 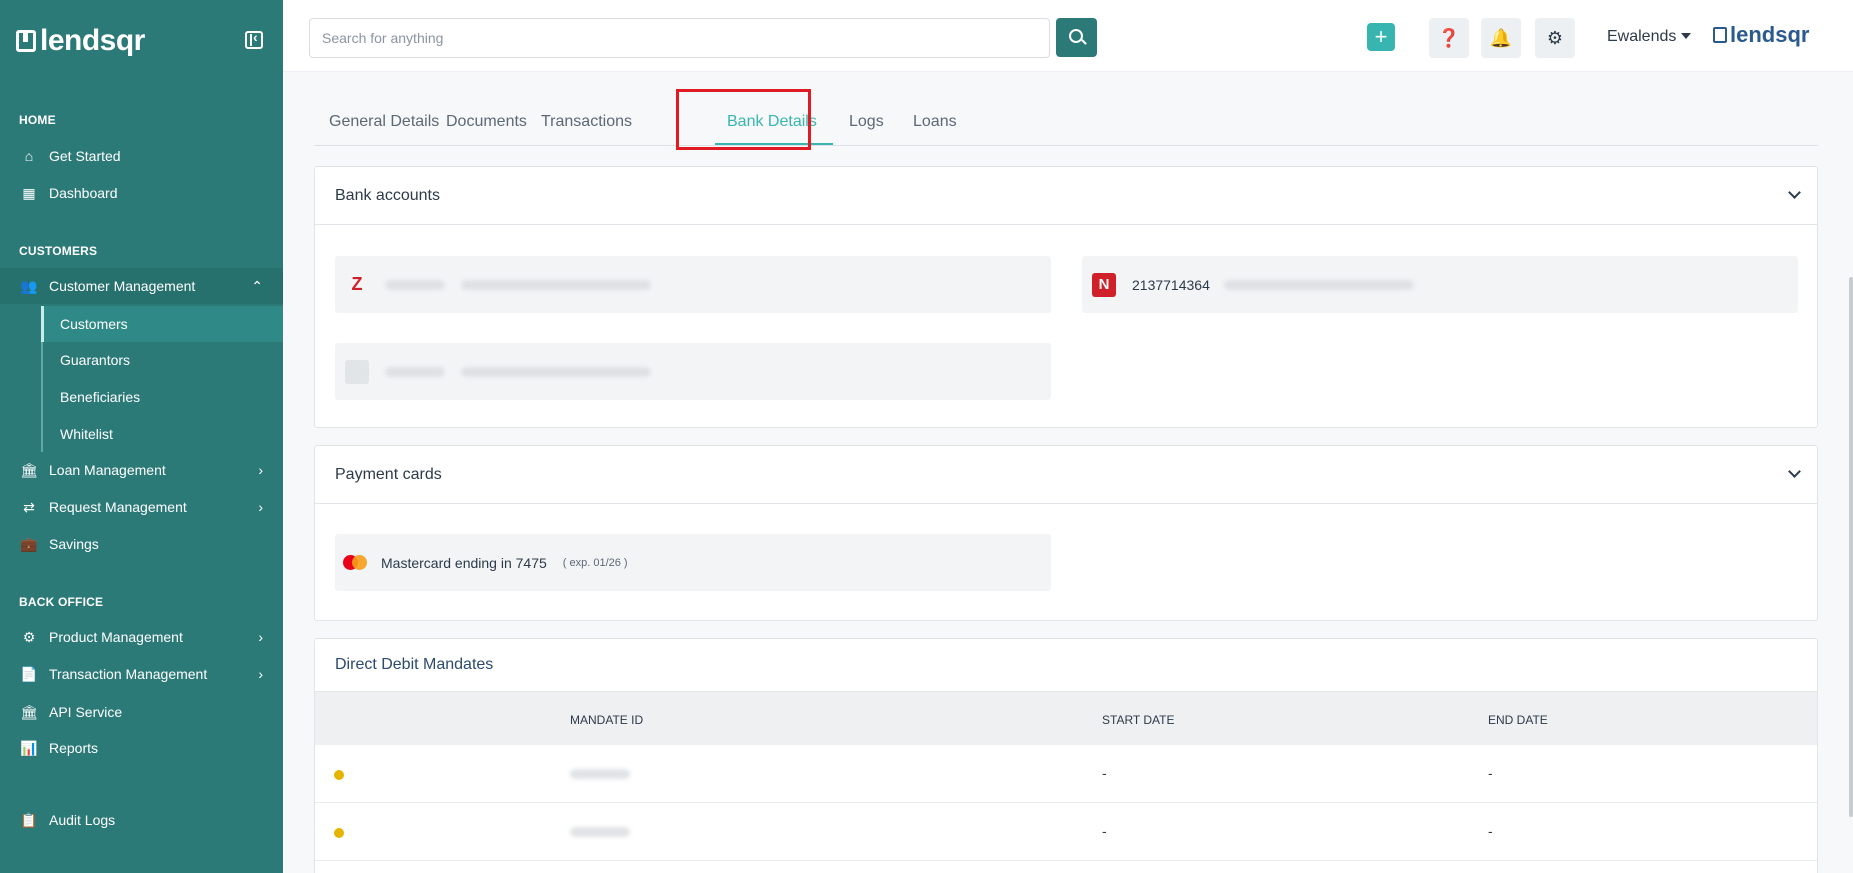 I want to click on sidebar-item-product-management: ⚙ Product Management ›, so click(x=141, y=637).